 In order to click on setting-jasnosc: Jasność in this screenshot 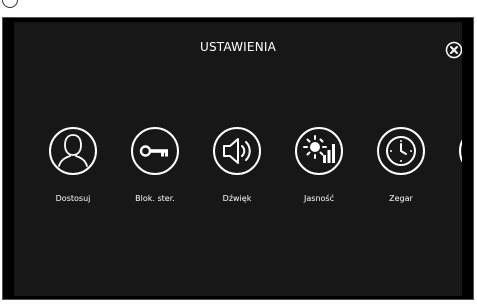, I will do `click(328, 171)`.